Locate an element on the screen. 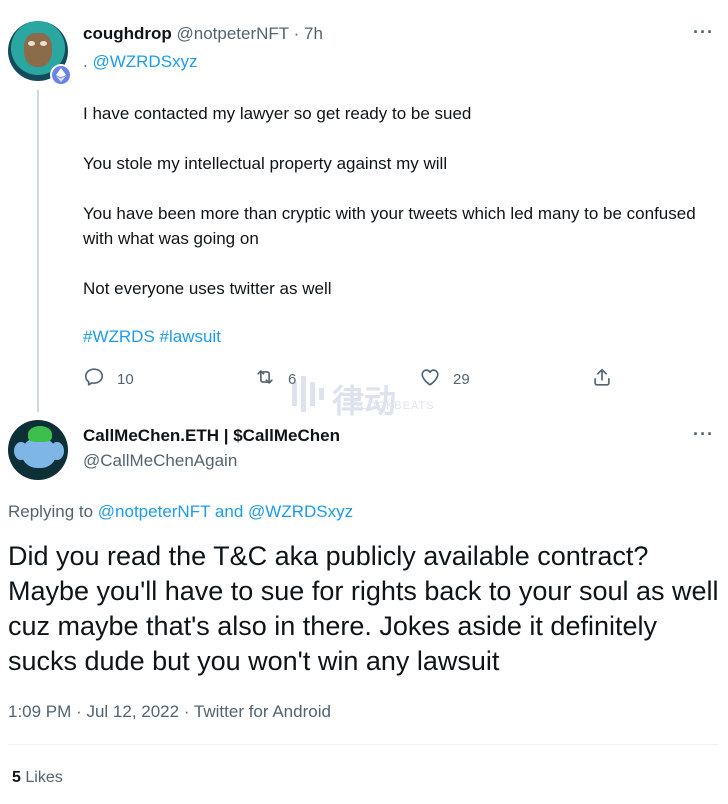 This screenshot has height=804, width=728. tweet-paragraph: Not everyone uses twitter as well is located at coordinates (207, 288).